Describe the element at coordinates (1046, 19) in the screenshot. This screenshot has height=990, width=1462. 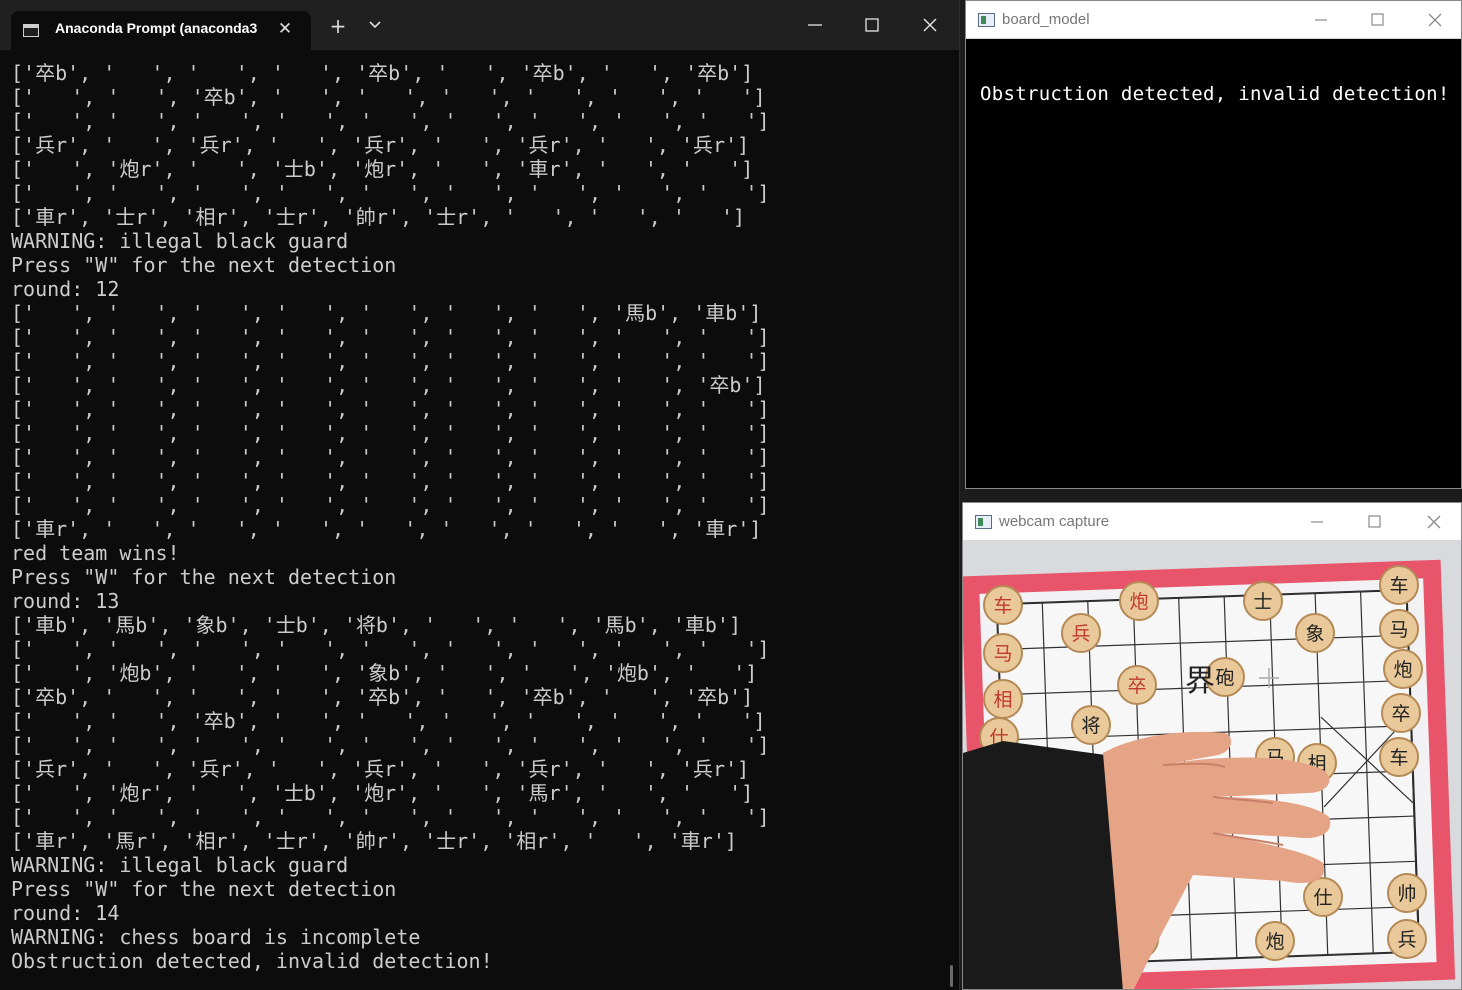
I see `board-model-title: board_model` at that location.